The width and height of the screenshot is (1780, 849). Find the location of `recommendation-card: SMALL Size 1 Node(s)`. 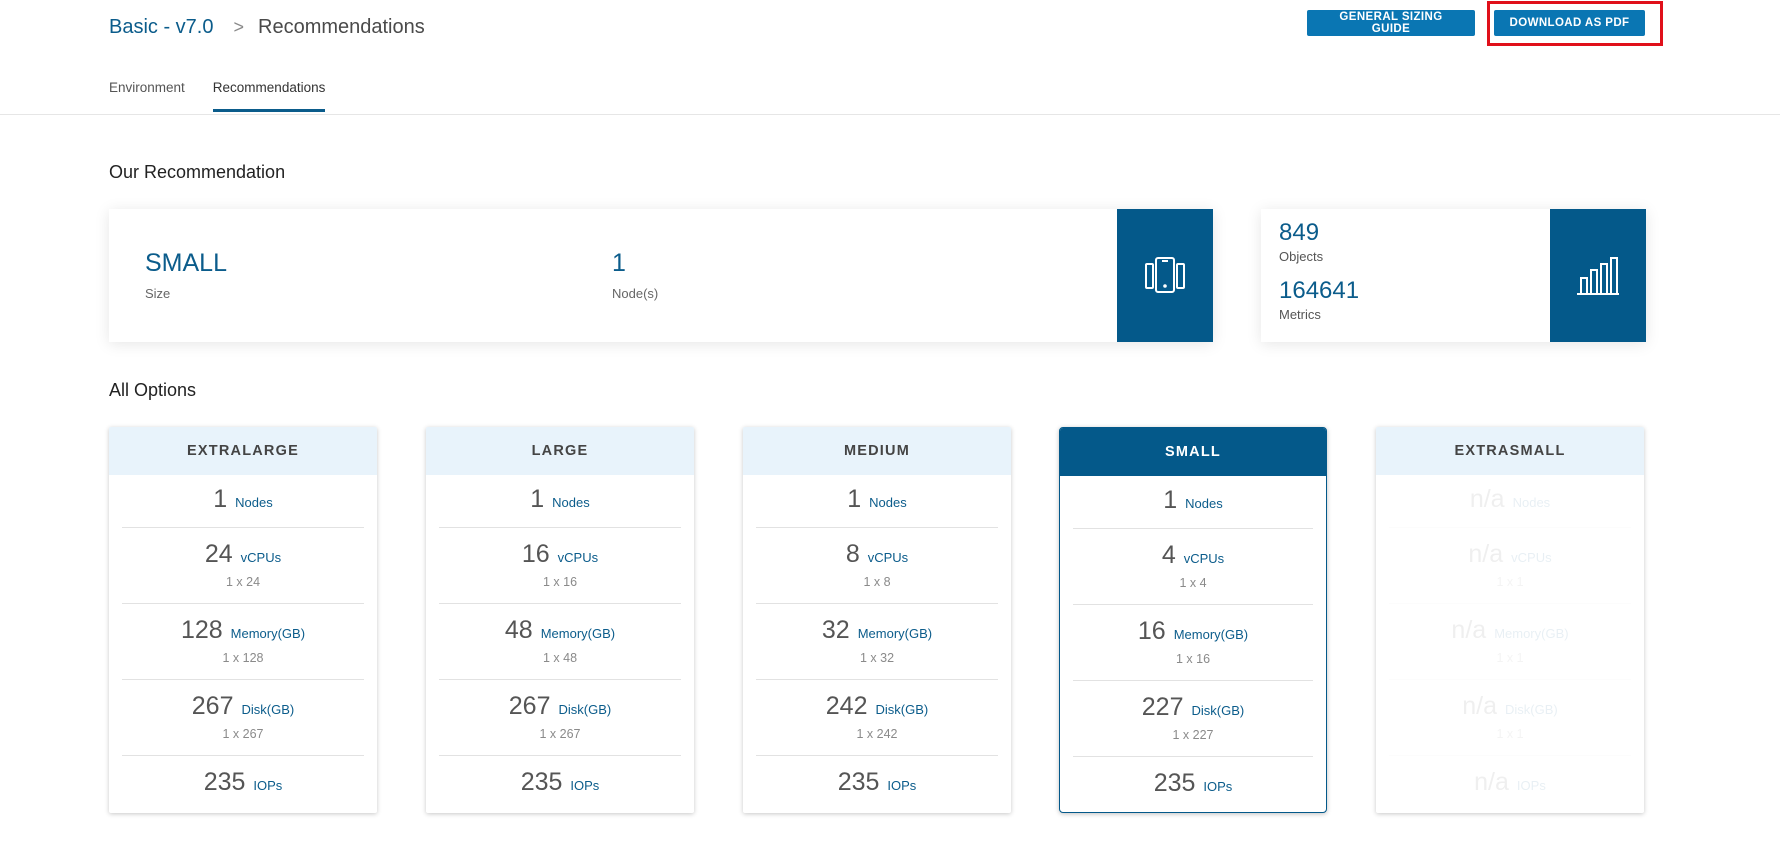

recommendation-card: SMALL Size 1 Node(s) is located at coordinates (661, 275).